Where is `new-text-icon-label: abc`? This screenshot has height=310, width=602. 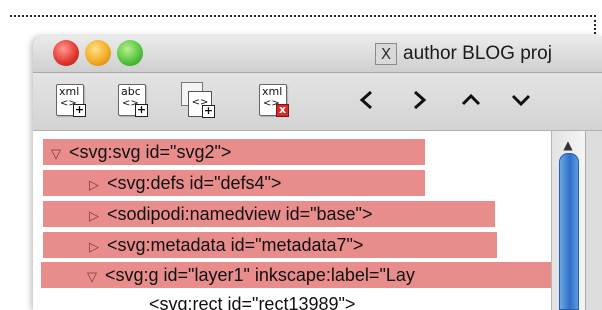
new-text-icon-label: abc is located at coordinates (131, 91).